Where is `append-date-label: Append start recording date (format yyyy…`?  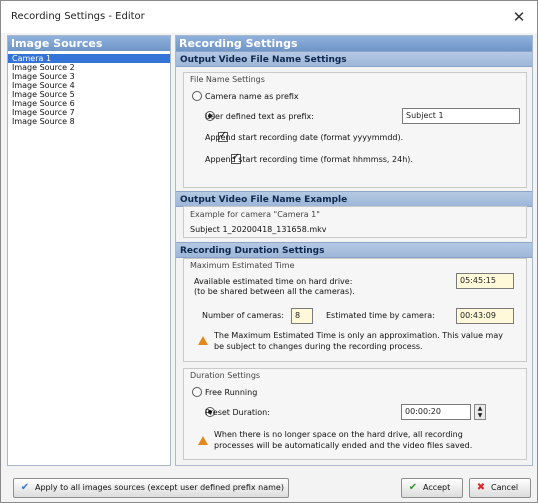
append-date-label: Append start recording date (format yyyy… is located at coordinates (304, 137).